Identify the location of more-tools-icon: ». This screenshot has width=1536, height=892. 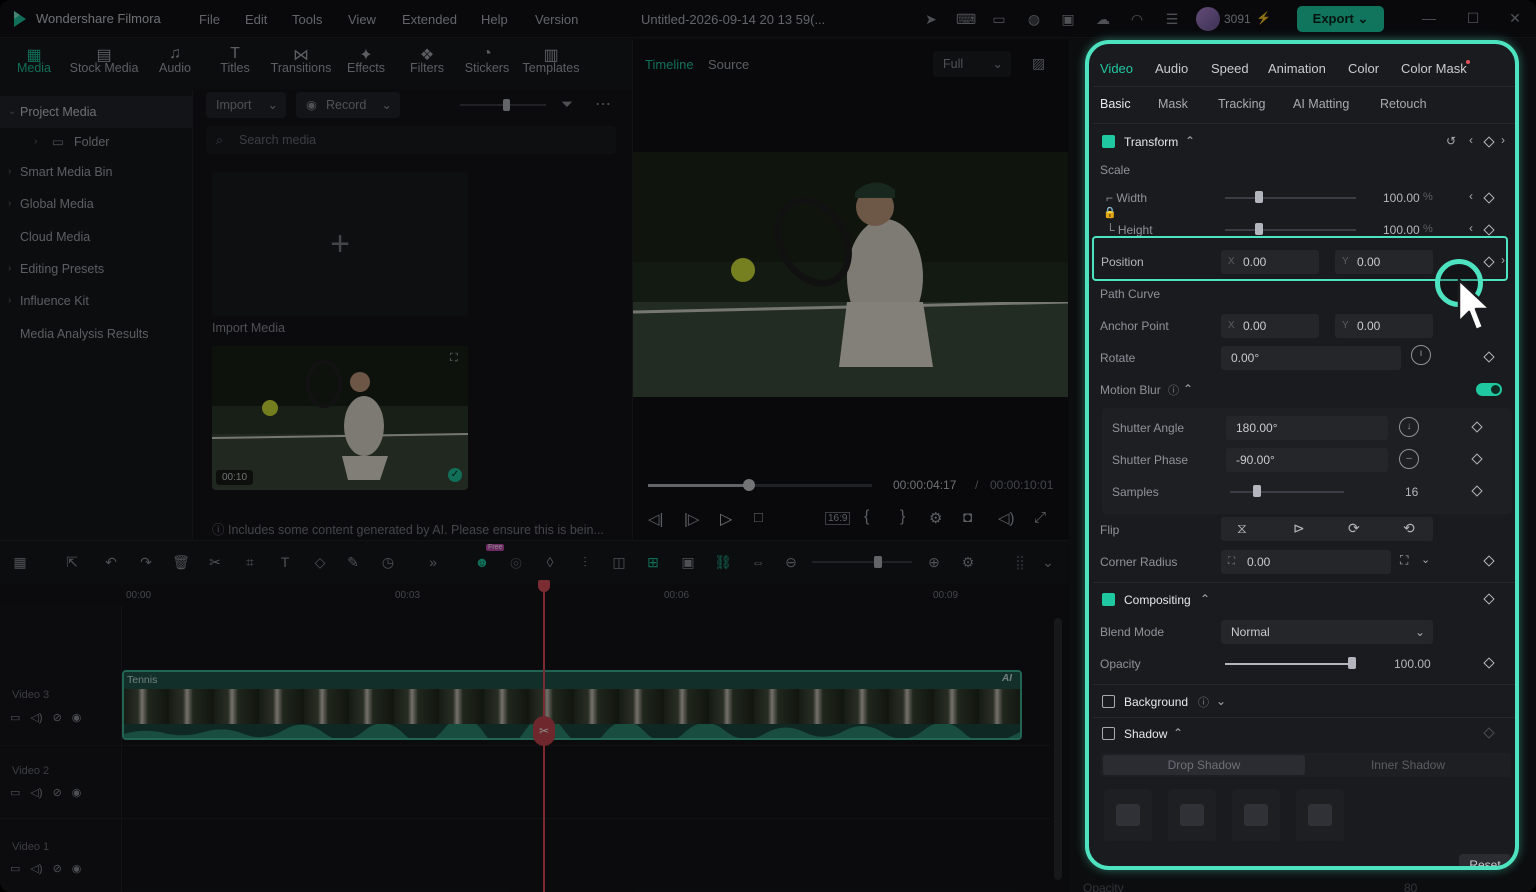
(433, 562).